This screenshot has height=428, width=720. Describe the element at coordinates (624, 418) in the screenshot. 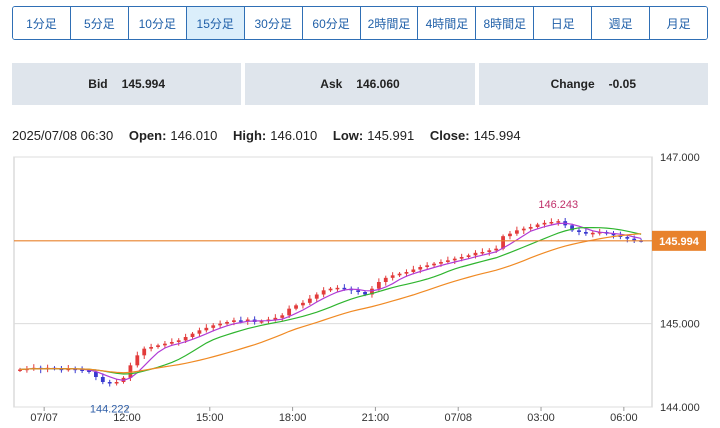

I see `x-tick-label: 06:00` at that location.